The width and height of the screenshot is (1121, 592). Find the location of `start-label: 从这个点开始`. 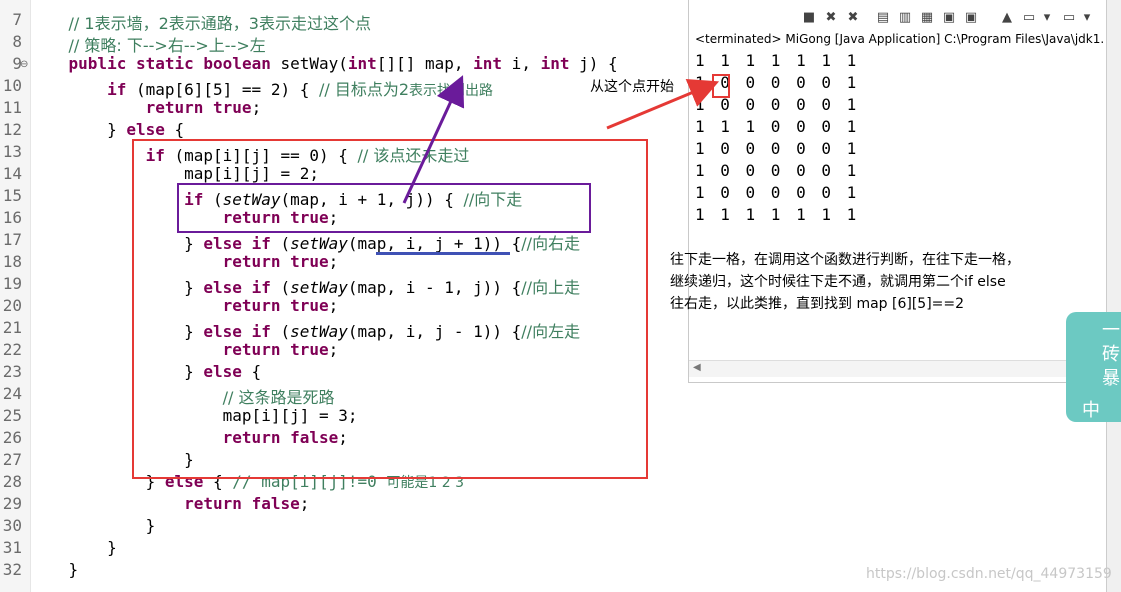

start-label: 从这个点开始 is located at coordinates (632, 87).